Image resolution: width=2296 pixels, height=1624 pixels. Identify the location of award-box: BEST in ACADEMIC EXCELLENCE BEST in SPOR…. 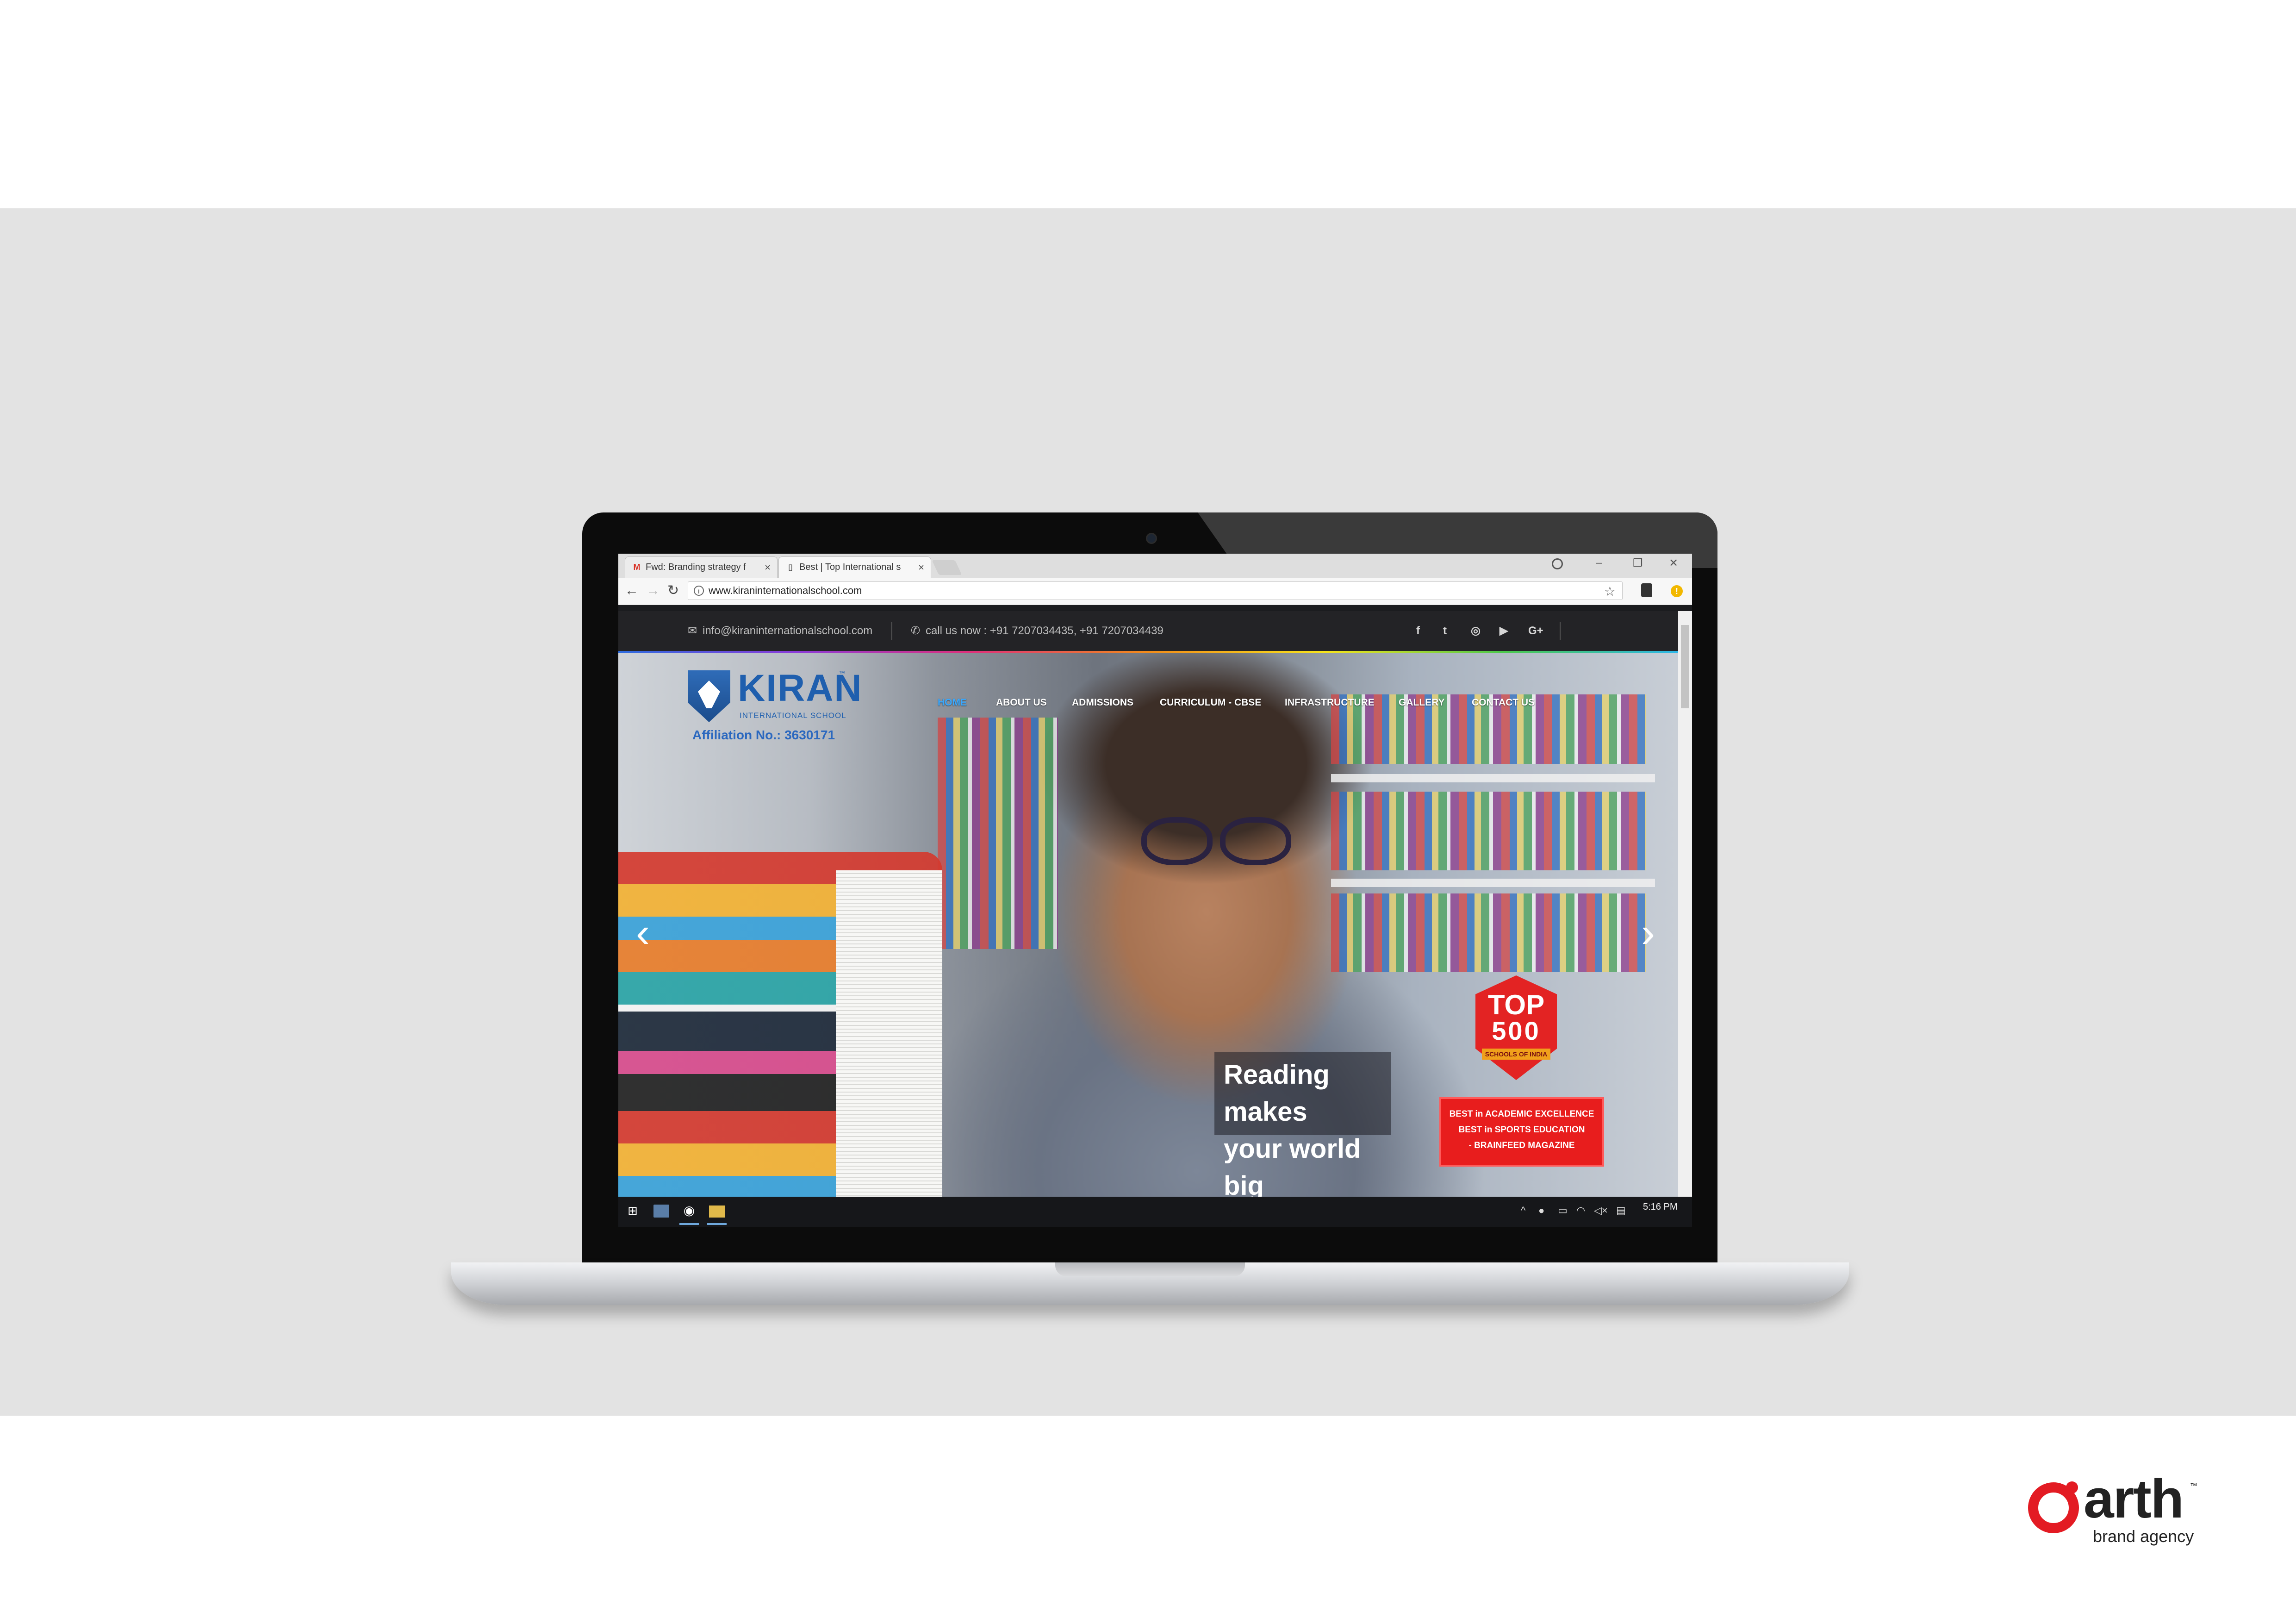
(1521, 1132).